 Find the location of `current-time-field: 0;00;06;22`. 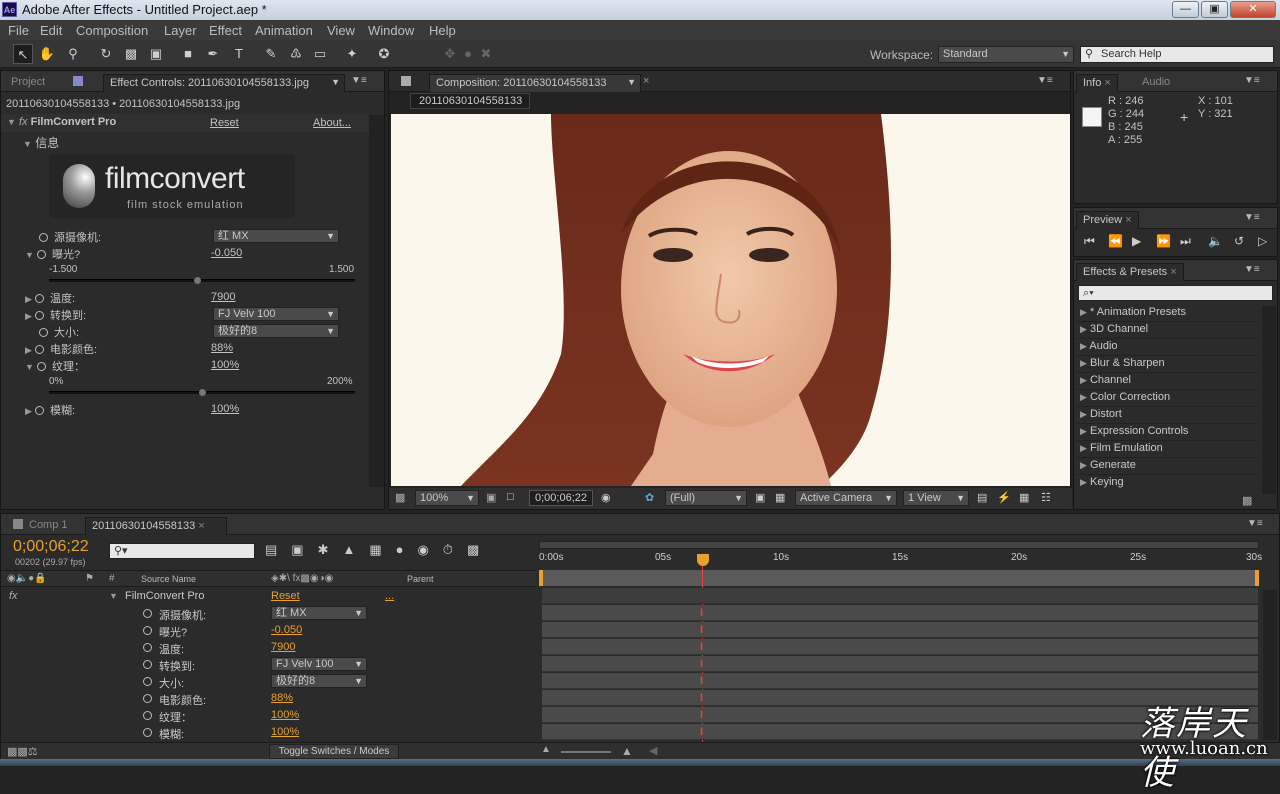

current-time-field: 0;00;06;22 is located at coordinates (561, 498).